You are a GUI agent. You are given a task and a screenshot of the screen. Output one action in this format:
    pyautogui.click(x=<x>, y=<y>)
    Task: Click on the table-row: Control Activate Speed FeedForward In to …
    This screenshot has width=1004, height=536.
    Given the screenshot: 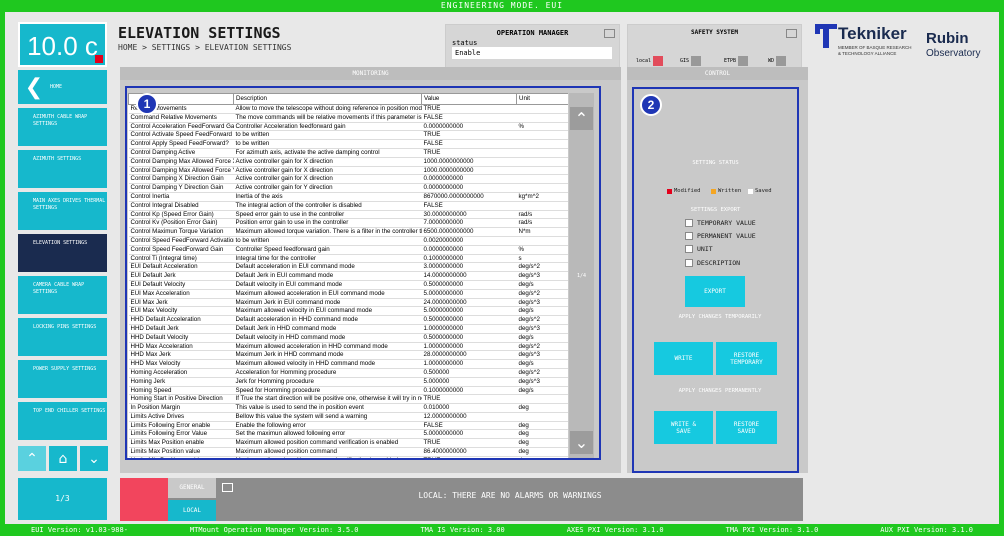 What is the action you would take?
    pyautogui.click(x=348, y=135)
    